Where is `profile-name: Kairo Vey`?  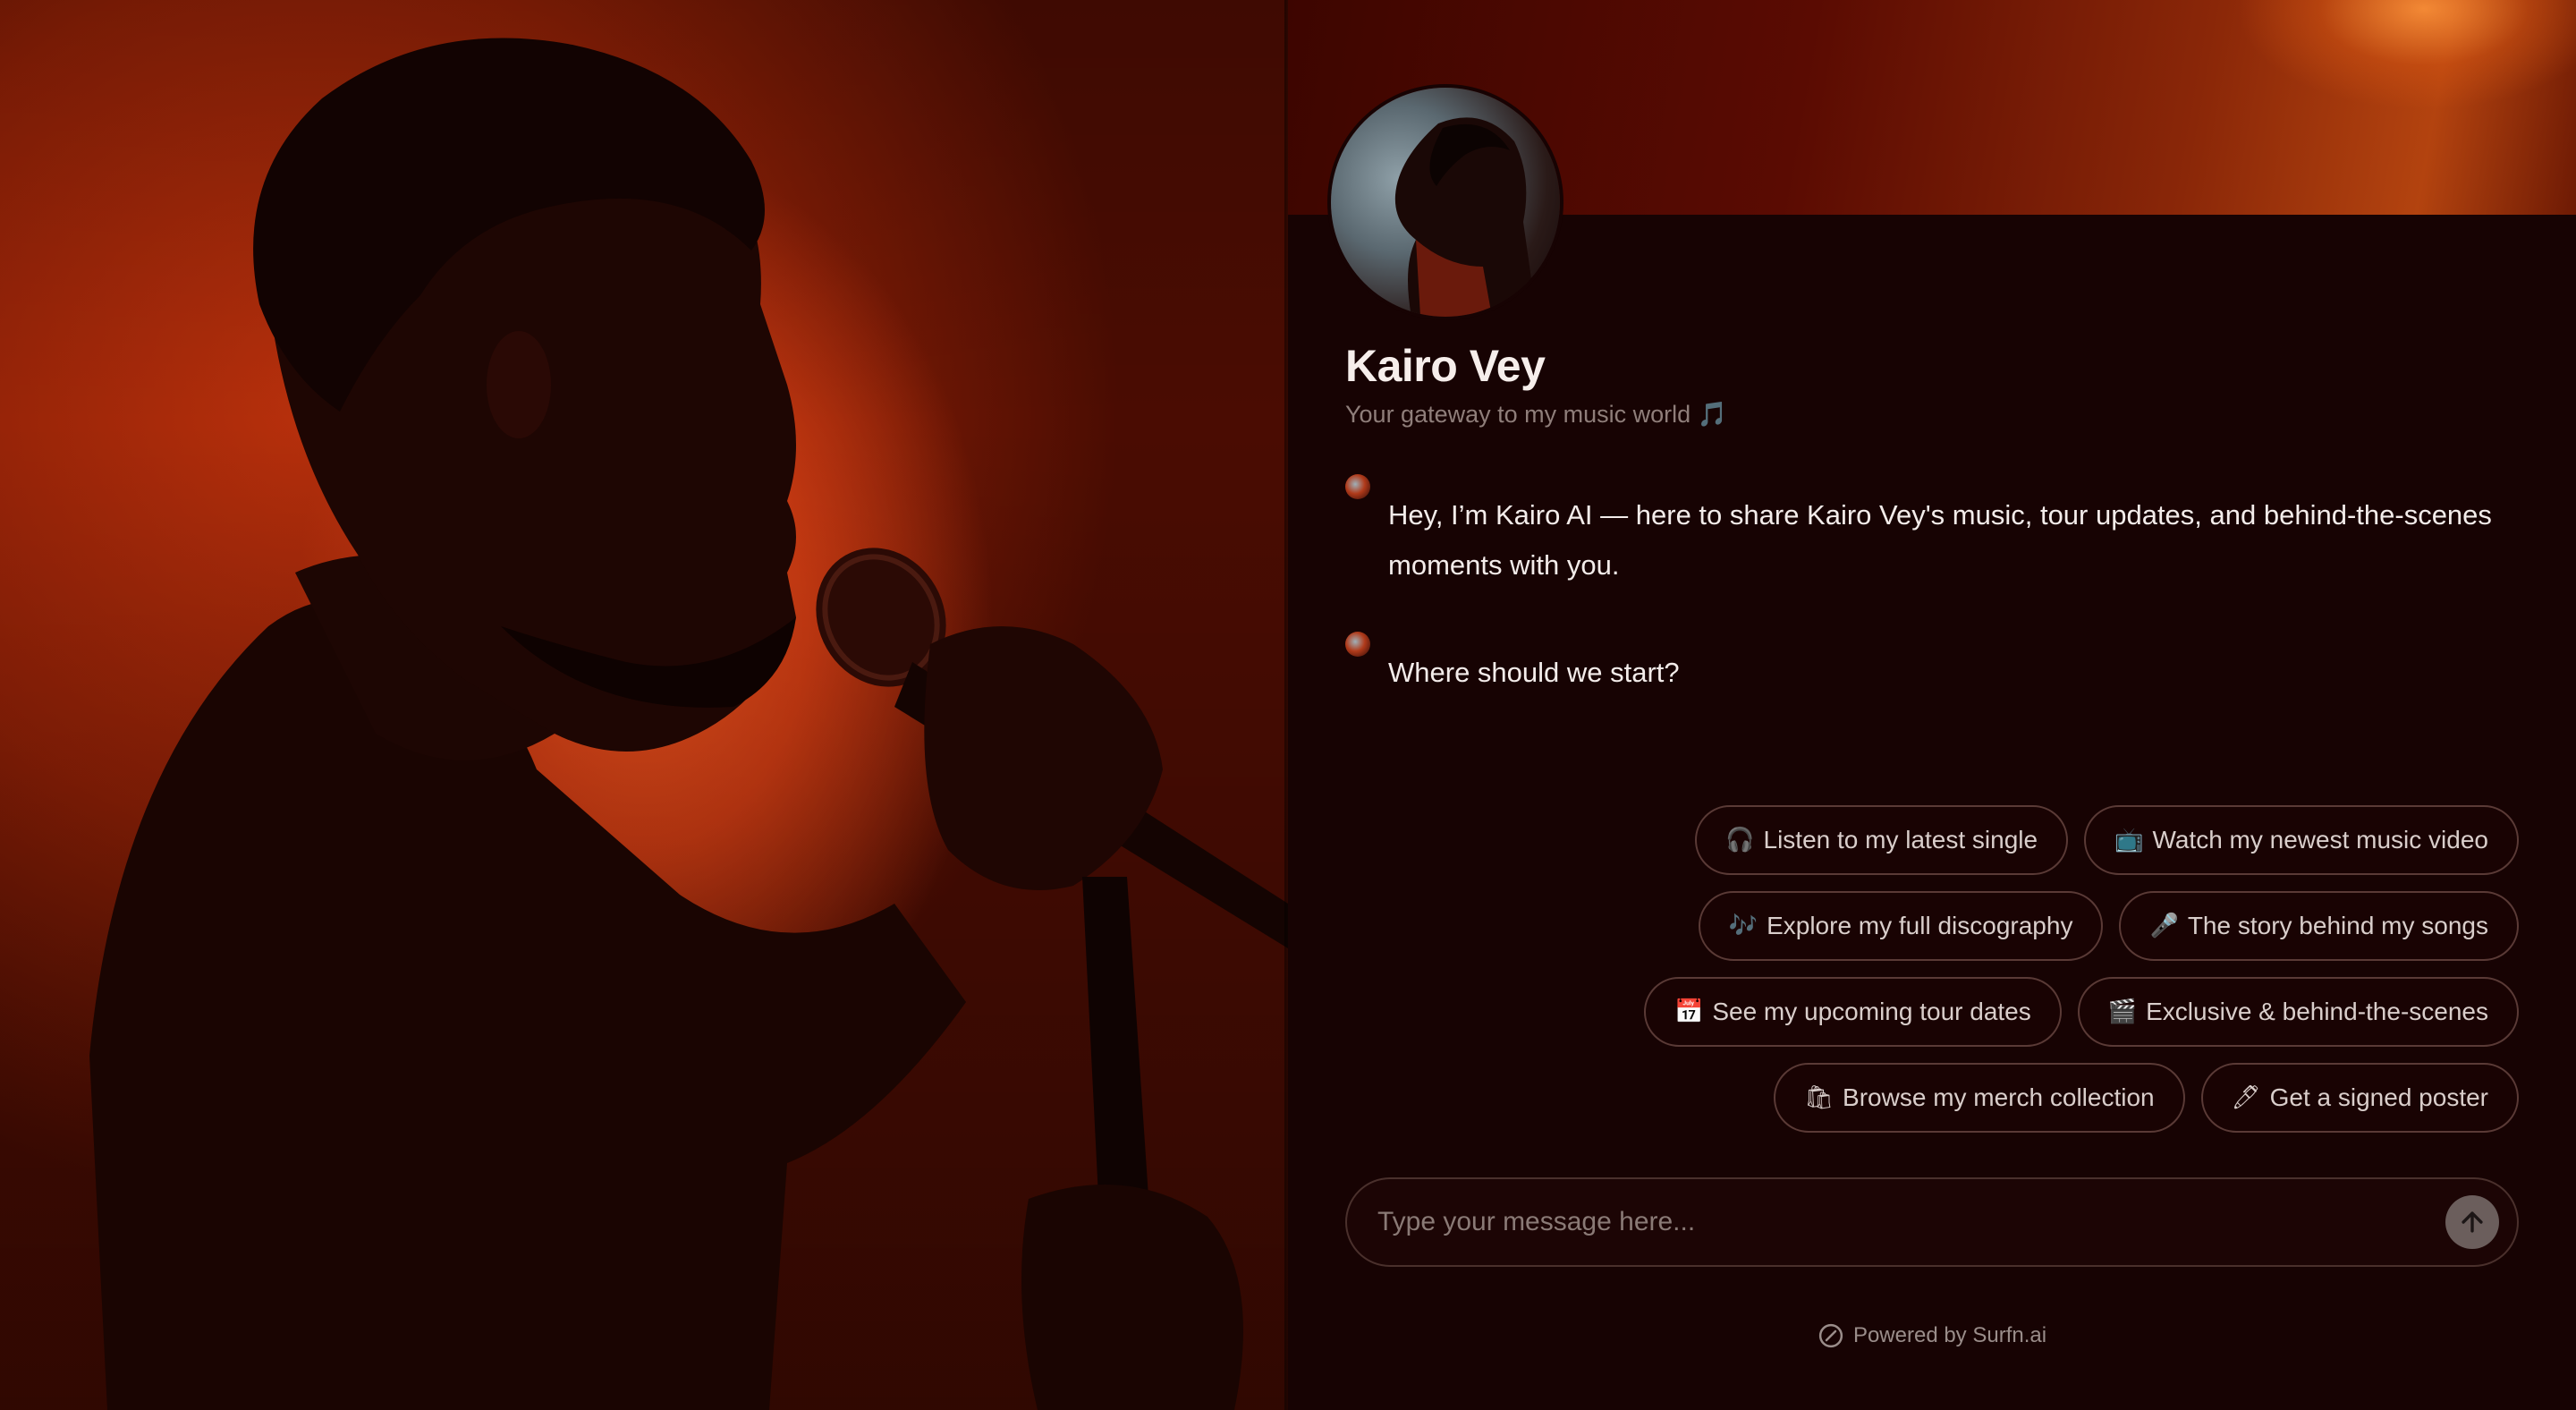 profile-name: Kairo Vey is located at coordinates (1445, 366).